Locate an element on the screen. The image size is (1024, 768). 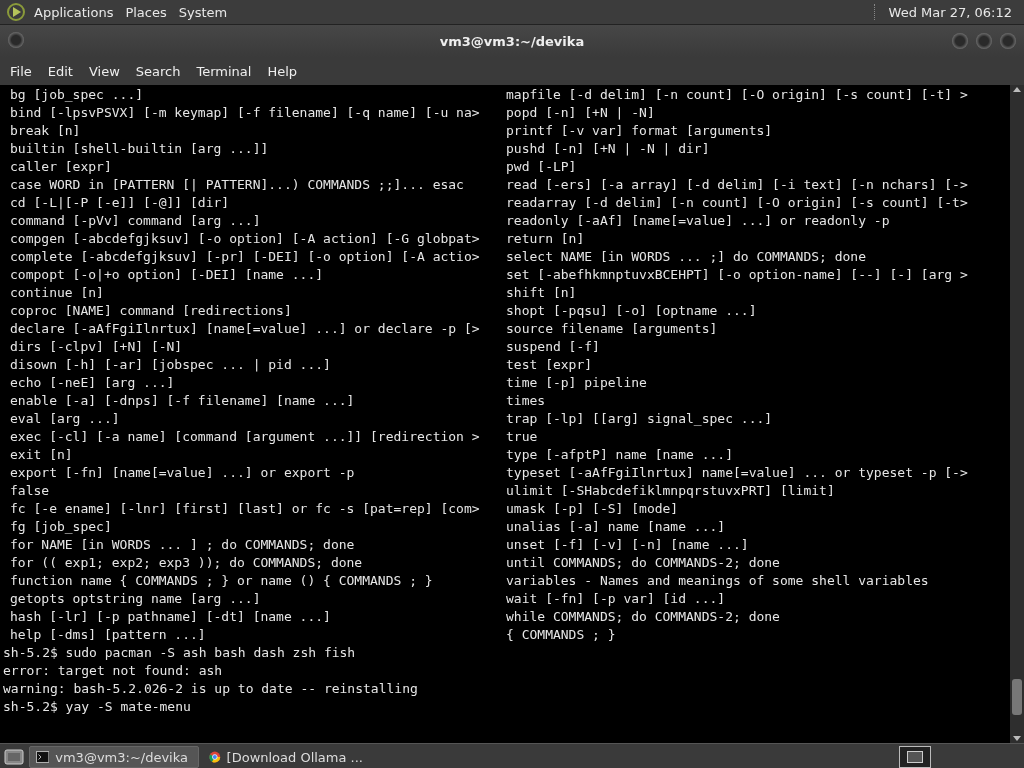
menu-item: Search is located at coordinates (158, 71).